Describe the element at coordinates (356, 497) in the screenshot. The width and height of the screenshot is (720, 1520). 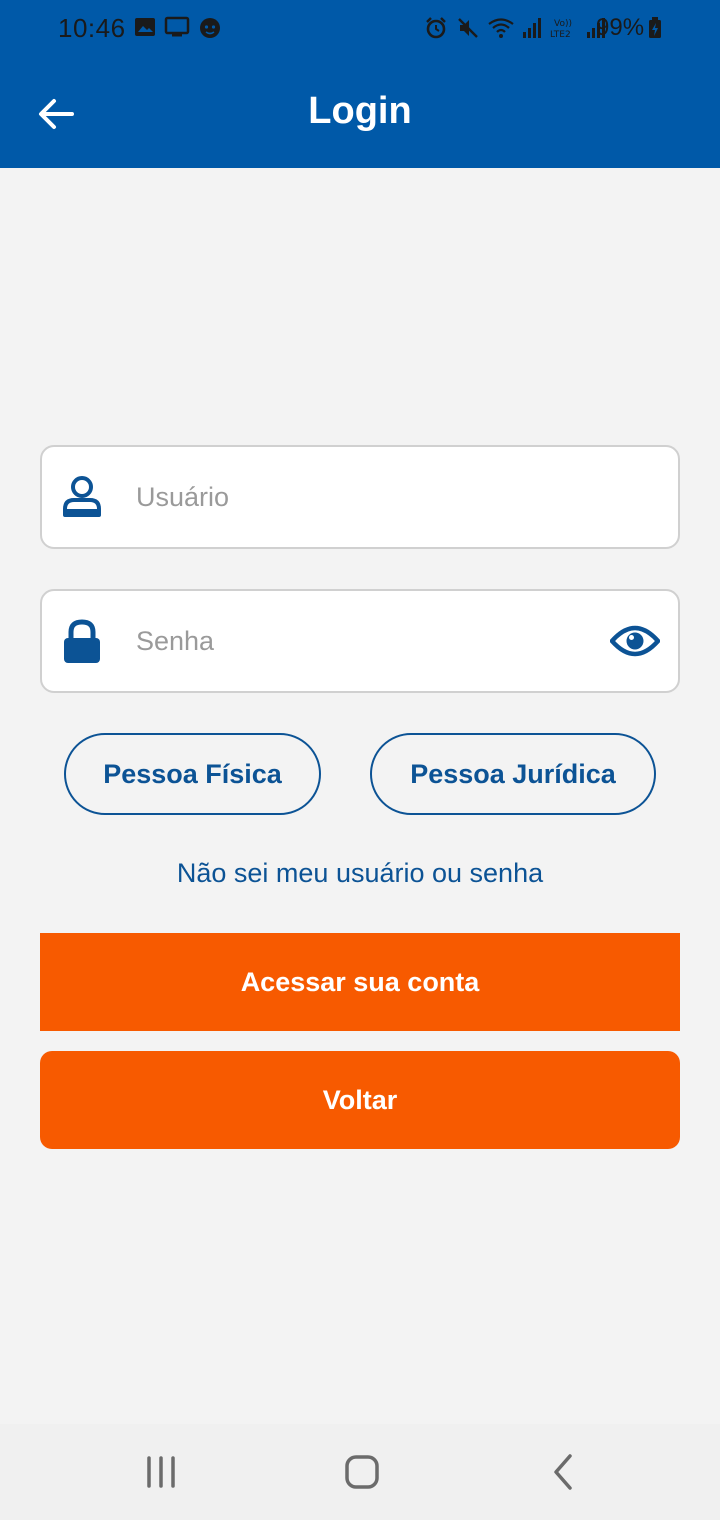
I see `username-input` at that location.